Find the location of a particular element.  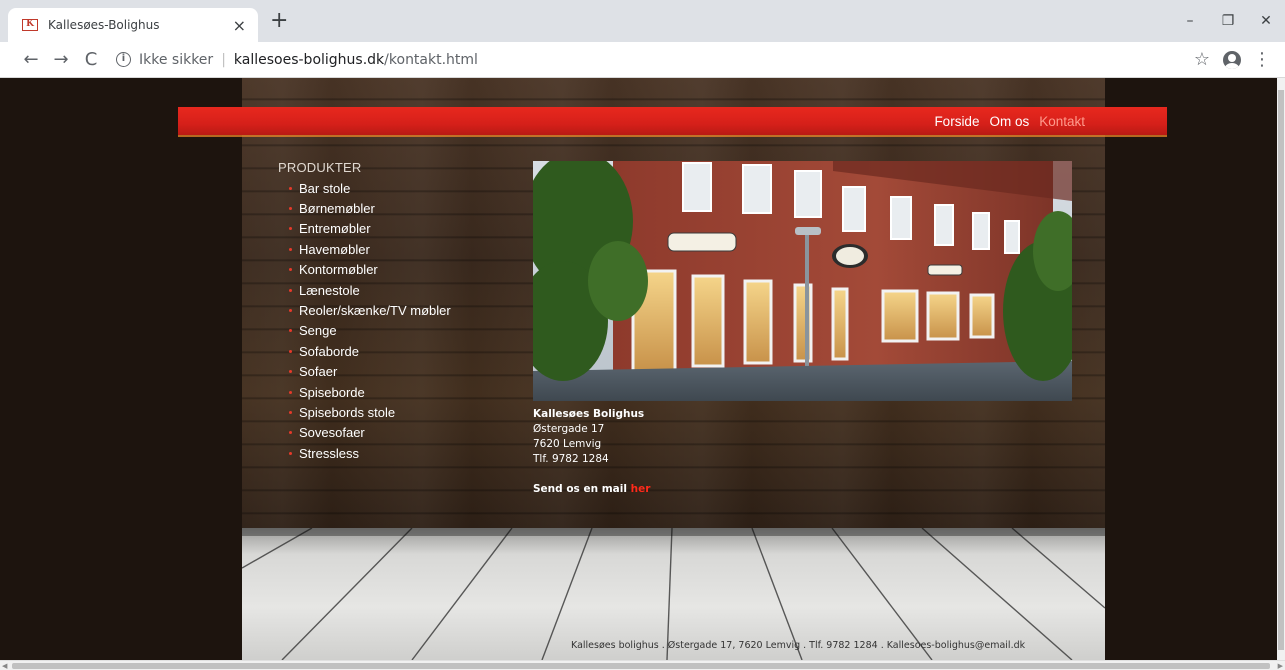

sidebar-item-kontormobler: Kontormøbler is located at coordinates (370, 270).